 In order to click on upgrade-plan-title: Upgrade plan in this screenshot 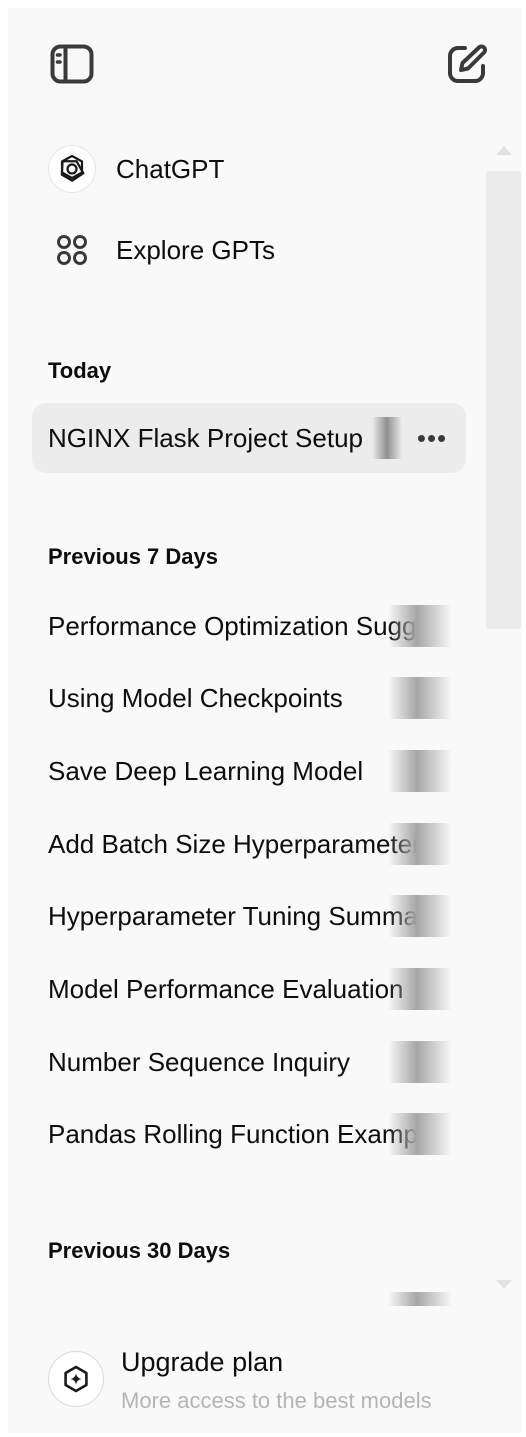, I will do `click(202, 1362)`.